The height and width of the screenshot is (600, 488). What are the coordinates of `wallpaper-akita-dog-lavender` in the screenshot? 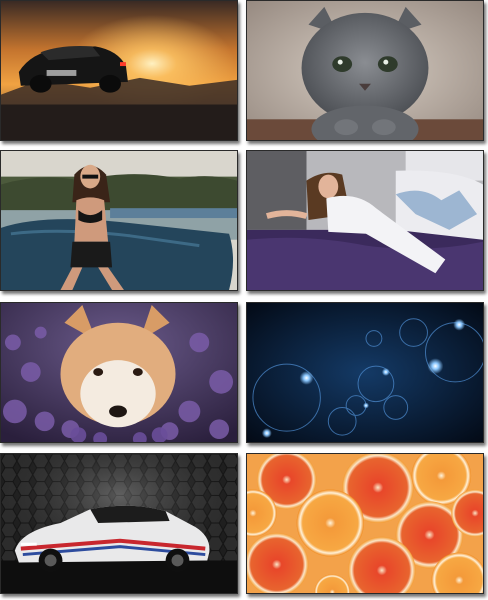 It's located at (119, 372).